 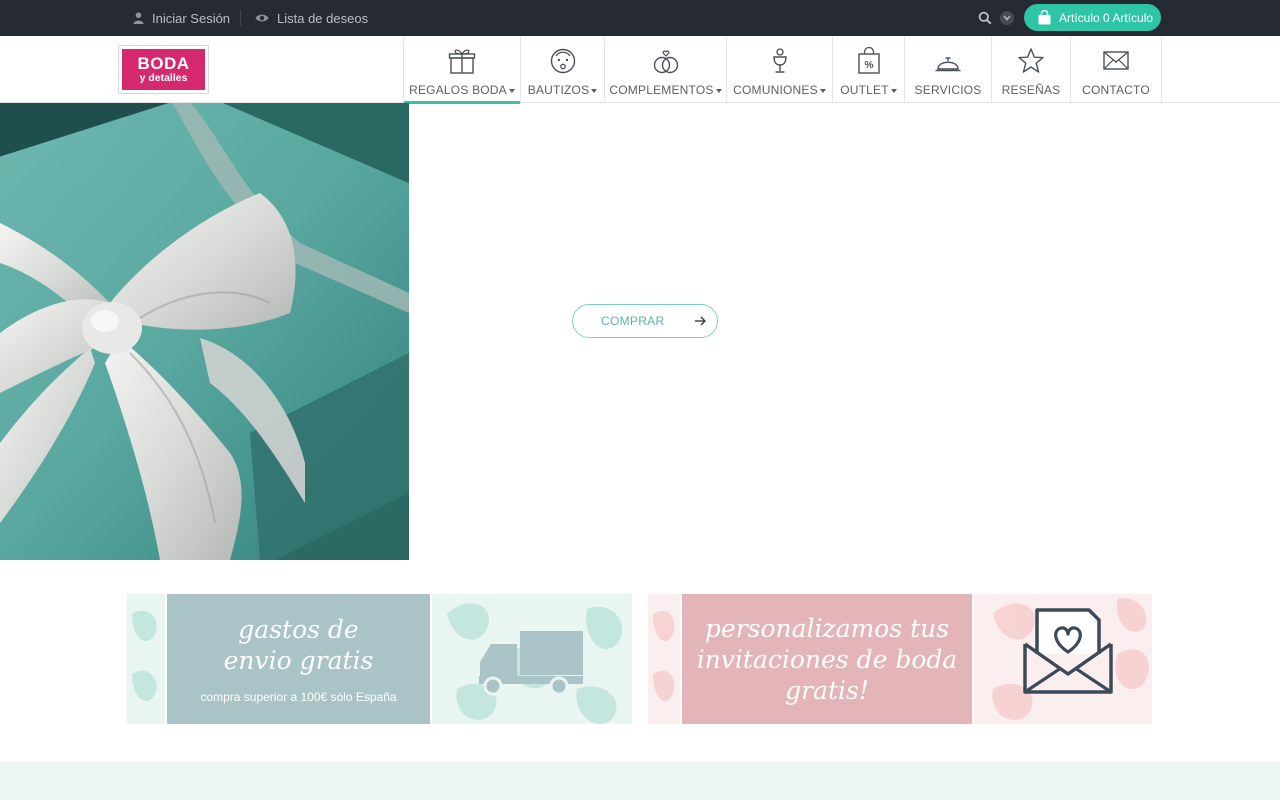 What do you see at coordinates (640, 781) in the screenshot?
I see `footer-pattern-strip` at bounding box center [640, 781].